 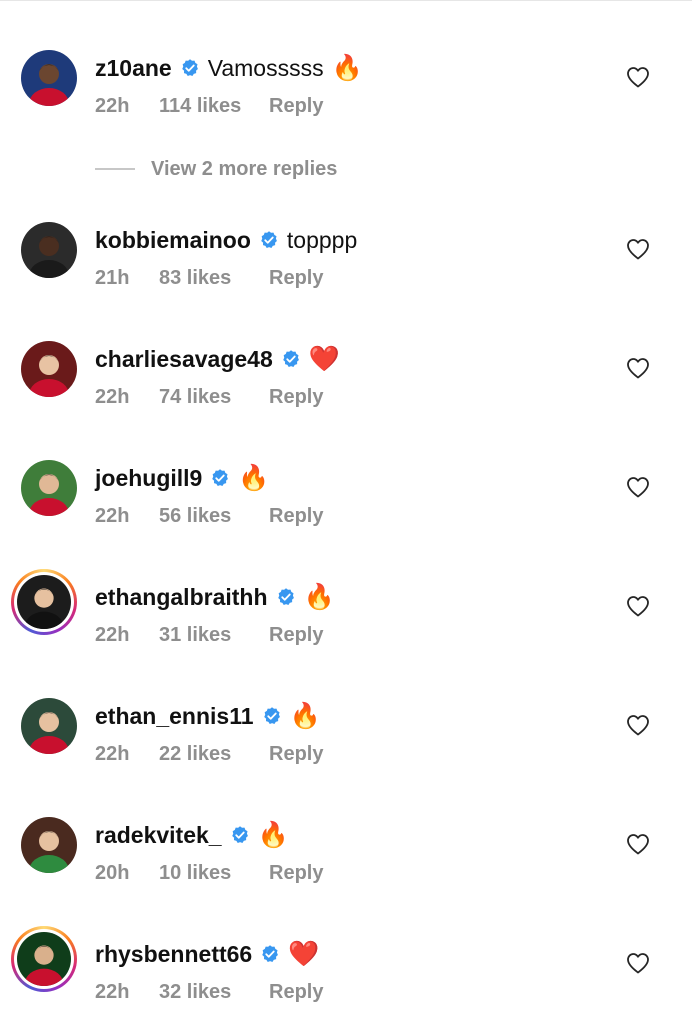 What do you see at coordinates (174, 716) in the screenshot?
I see `username: ethan_ennis11` at bounding box center [174, 716].